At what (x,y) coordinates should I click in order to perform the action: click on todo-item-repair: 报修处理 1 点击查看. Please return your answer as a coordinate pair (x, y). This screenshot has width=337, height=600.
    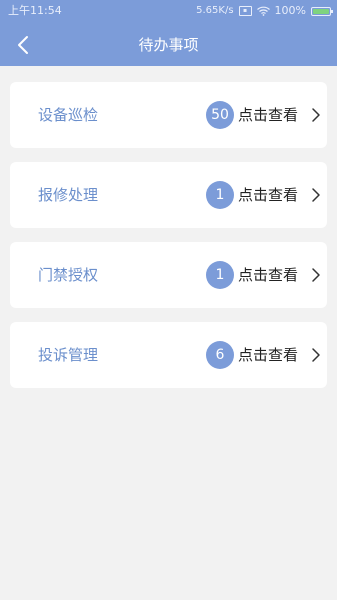
    Looking at the image, I should click on (168, 195).